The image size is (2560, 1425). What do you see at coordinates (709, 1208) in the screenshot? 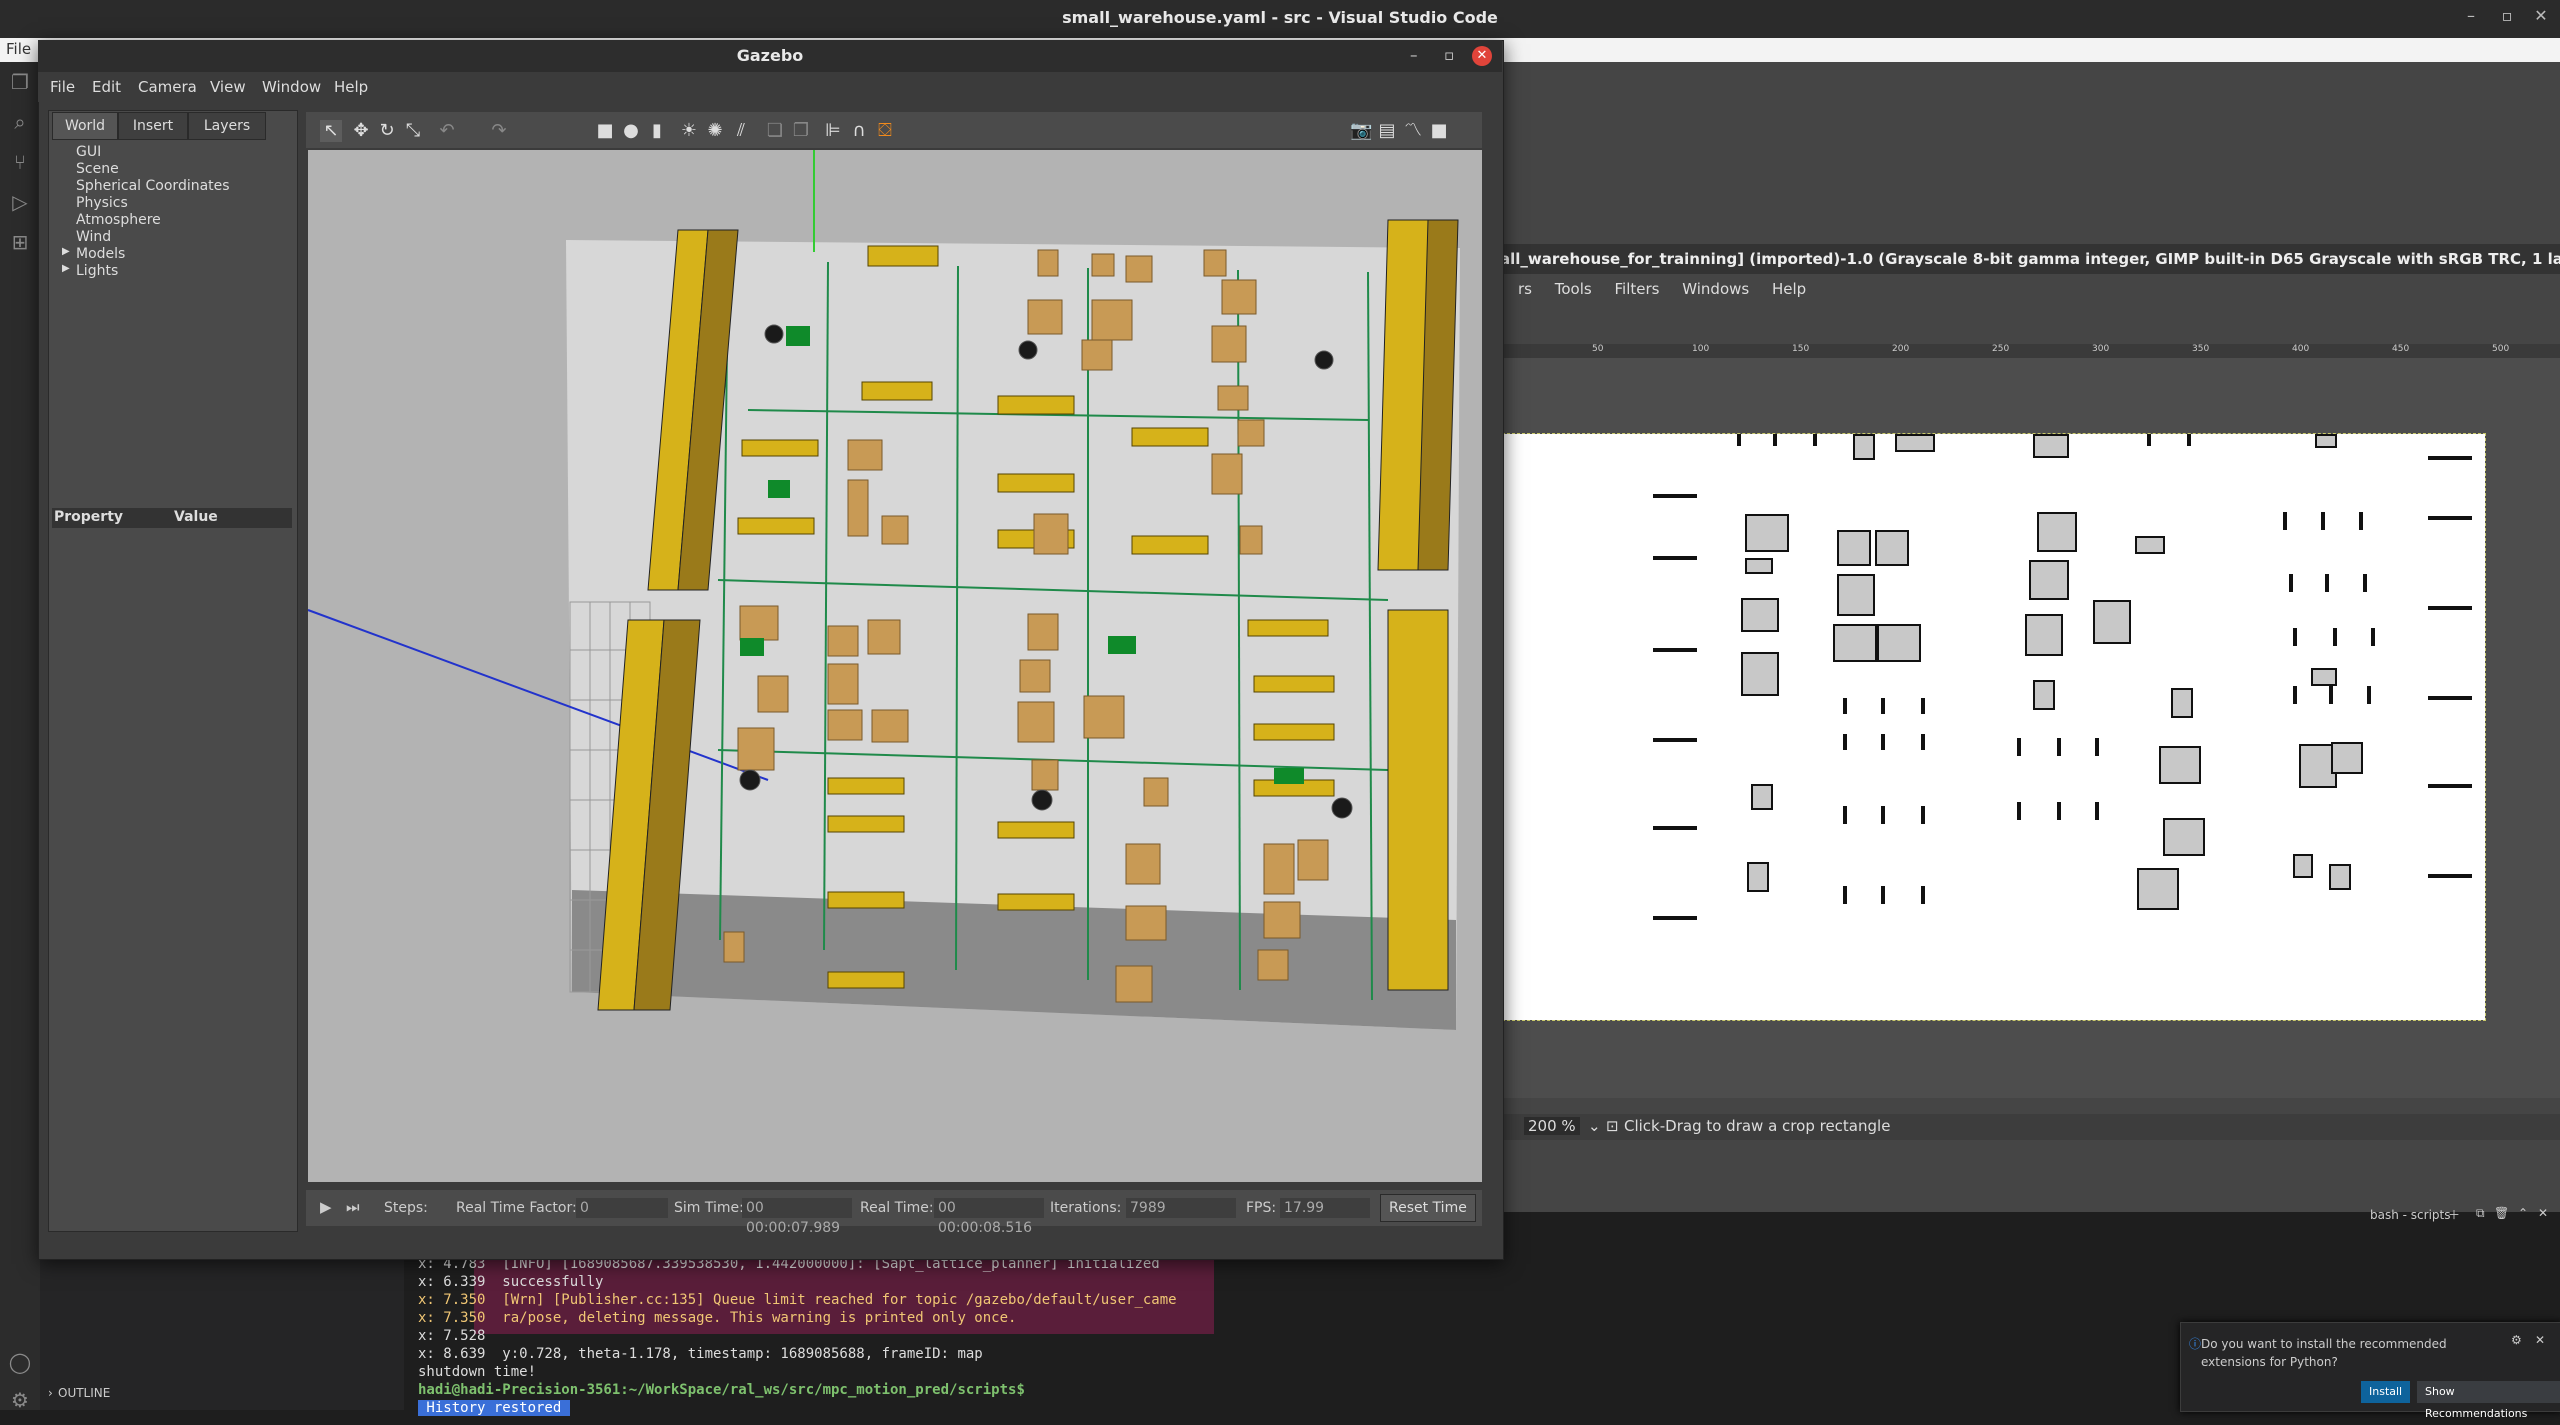
I see `sim-time-label: Sim Time:` at bounding box center [709, 1208].